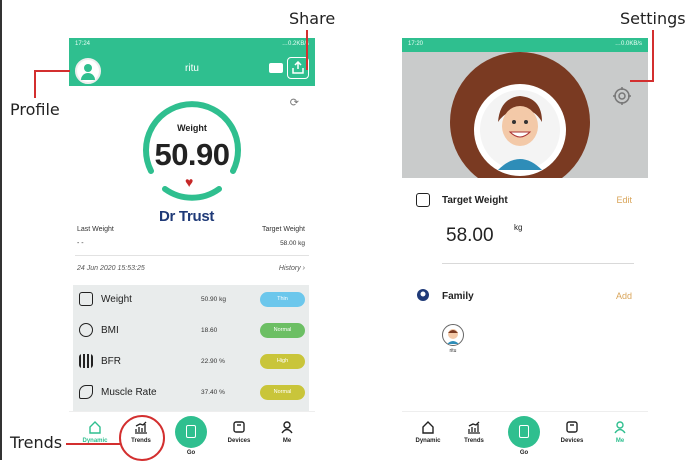 The image size is (691, 461). What do you see at coordinates (129, 392) in the screenshot?
I see `metric-name: Muscle Rate` at bounding box center [129, 392].